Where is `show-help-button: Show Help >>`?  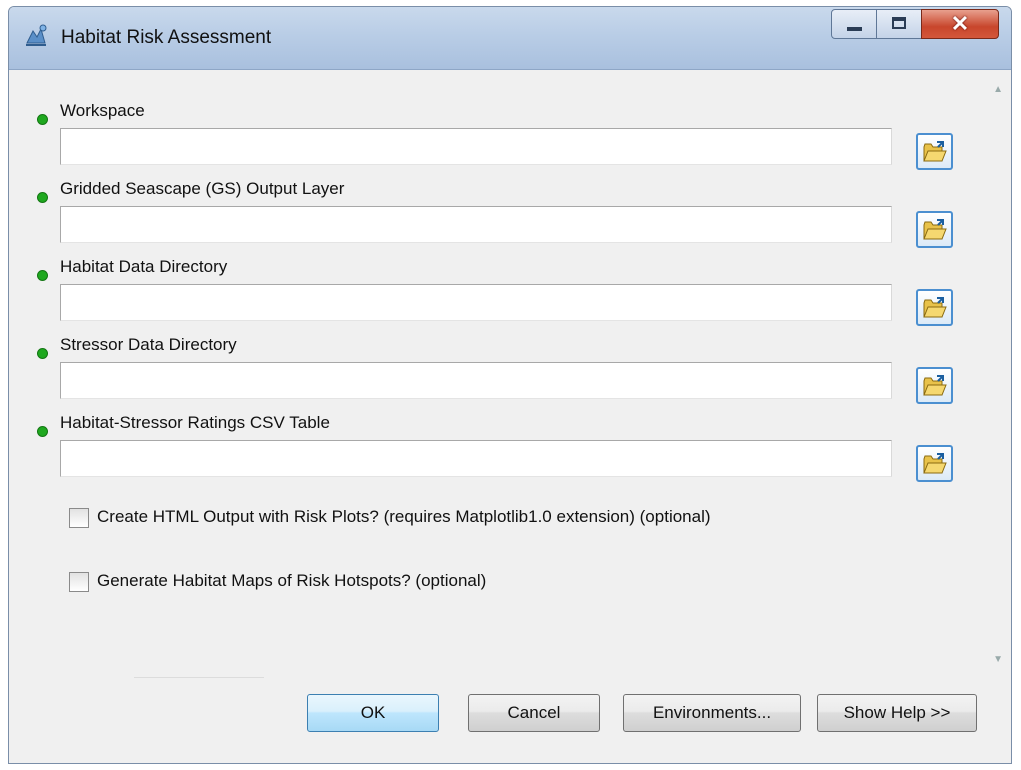 show-help-button: Show Help >> is located at coordinates (897, 713).